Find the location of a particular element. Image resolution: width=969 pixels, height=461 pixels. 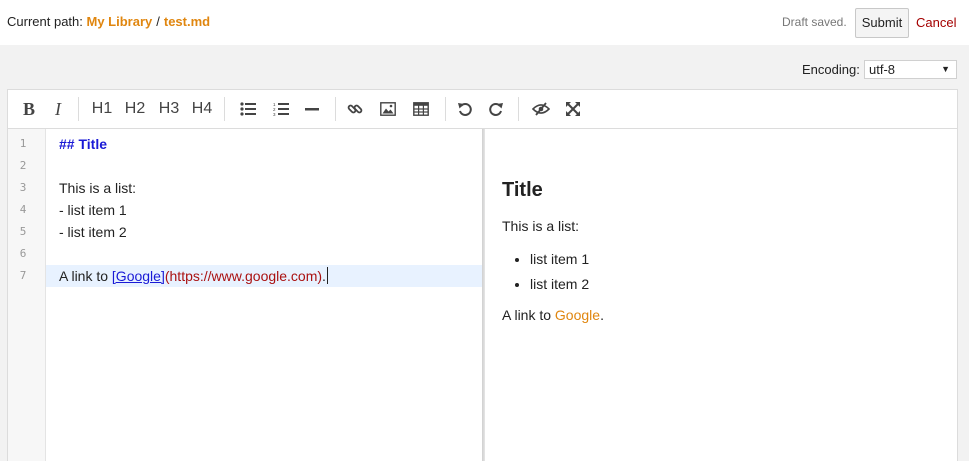

preview-list: list item 1 list item 2 is located at coordinates (545, 274).